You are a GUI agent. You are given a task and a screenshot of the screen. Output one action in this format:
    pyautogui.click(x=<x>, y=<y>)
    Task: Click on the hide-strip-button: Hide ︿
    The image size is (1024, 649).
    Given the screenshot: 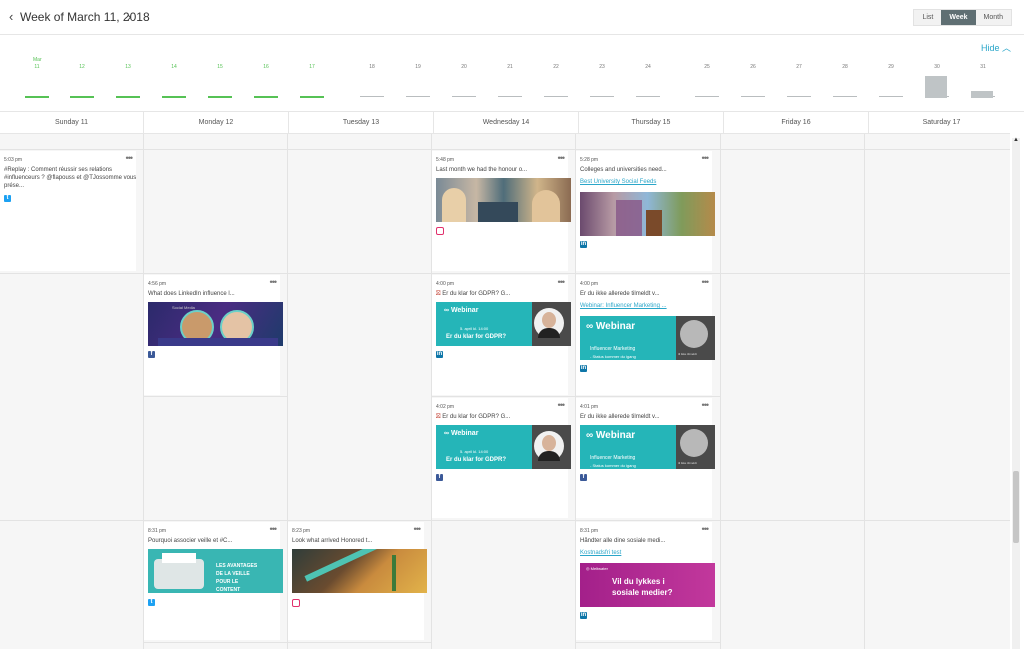 What is the action you would take?
    pyautogui.click(x=996, y=47)
    